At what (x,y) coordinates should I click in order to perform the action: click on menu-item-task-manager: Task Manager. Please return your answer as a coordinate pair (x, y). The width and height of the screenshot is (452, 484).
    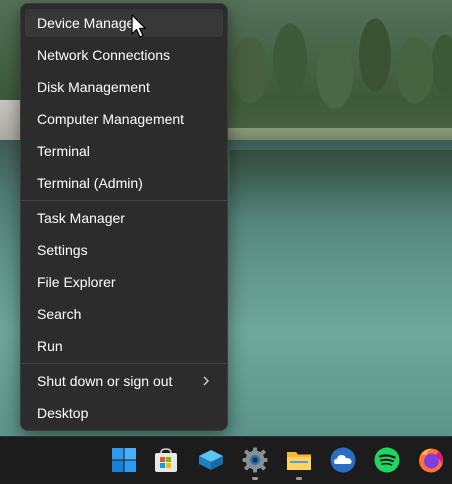
    Looking at the image, I should click on (124, 218).